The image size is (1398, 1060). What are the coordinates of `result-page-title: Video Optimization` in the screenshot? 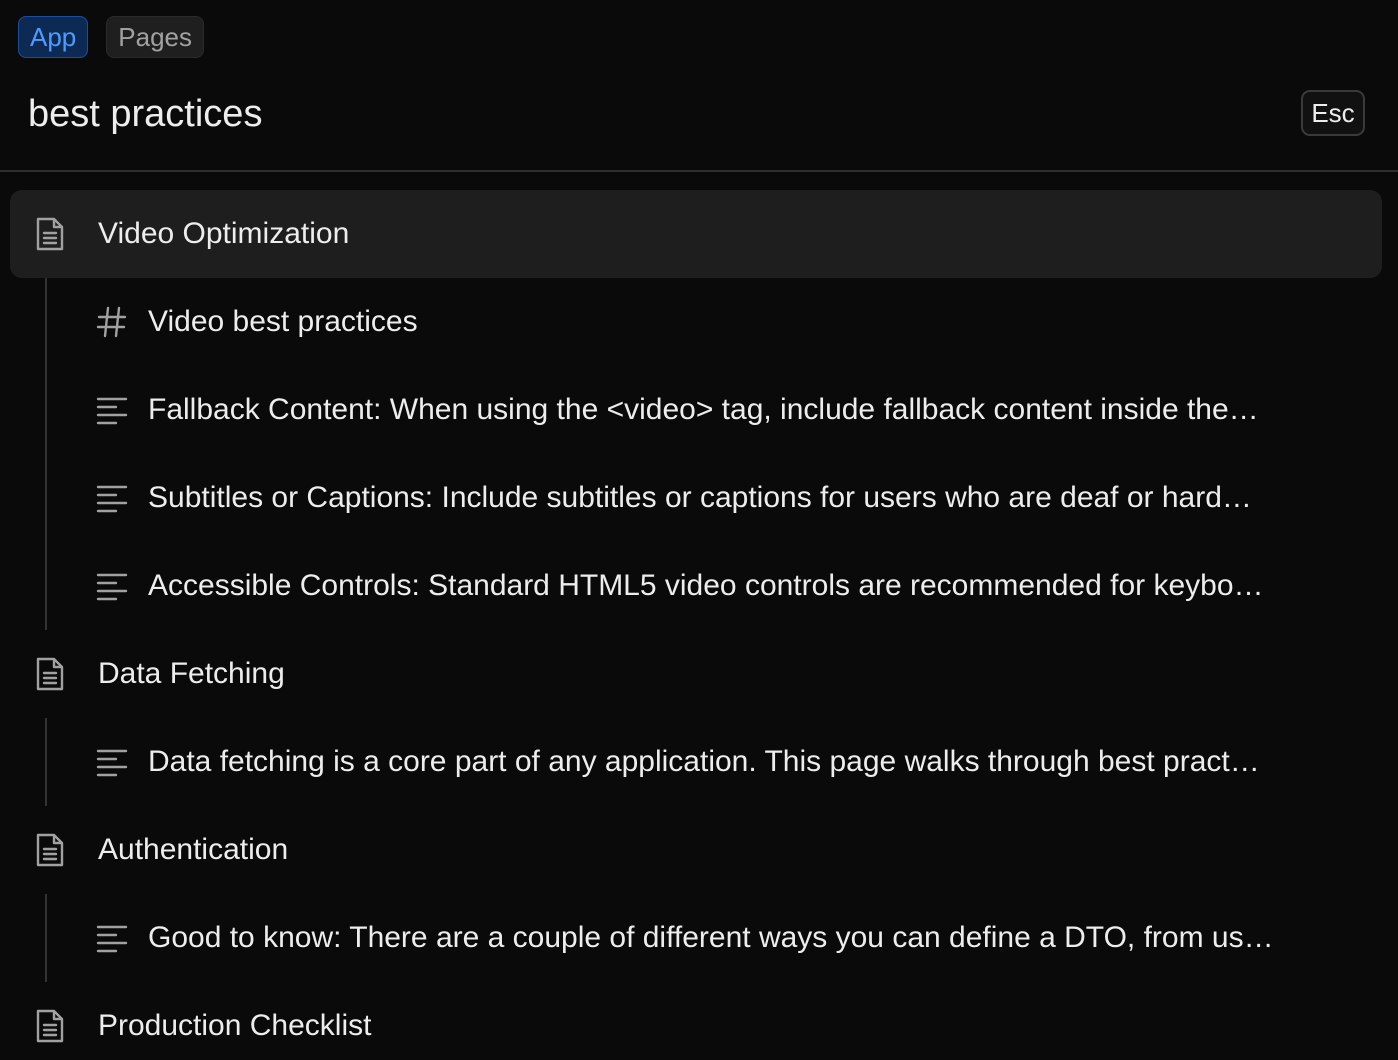 It's located at (224, 233).